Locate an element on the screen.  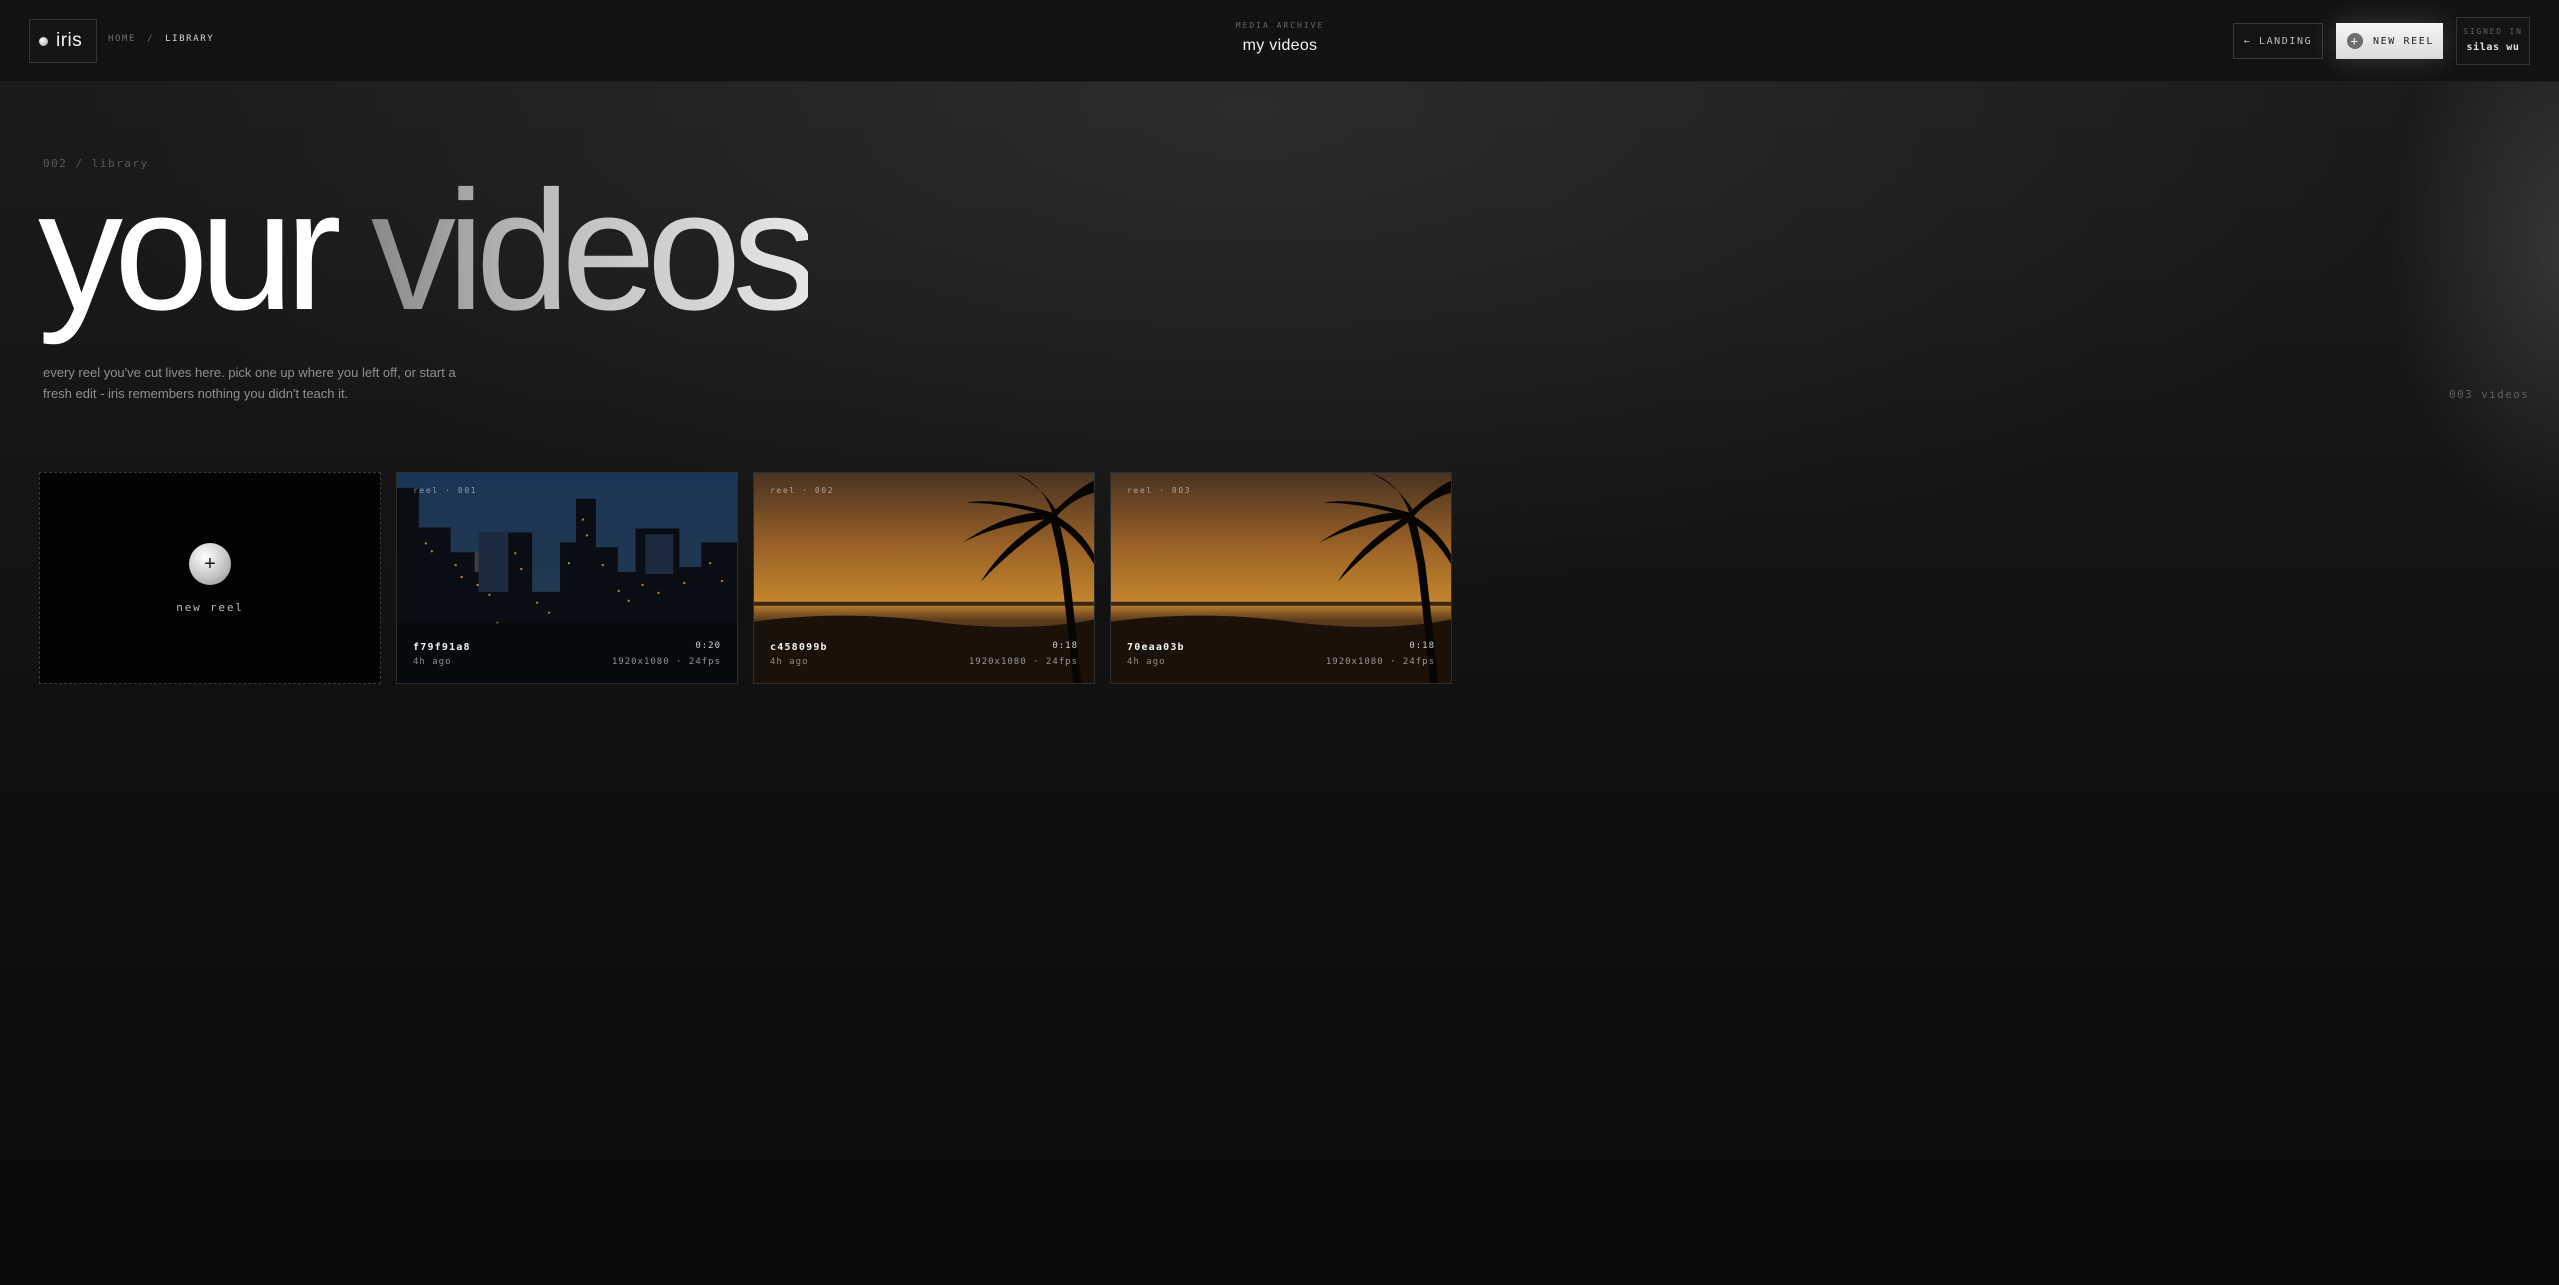
new-reel-card: + new reel is located at coordinates (210, 578).